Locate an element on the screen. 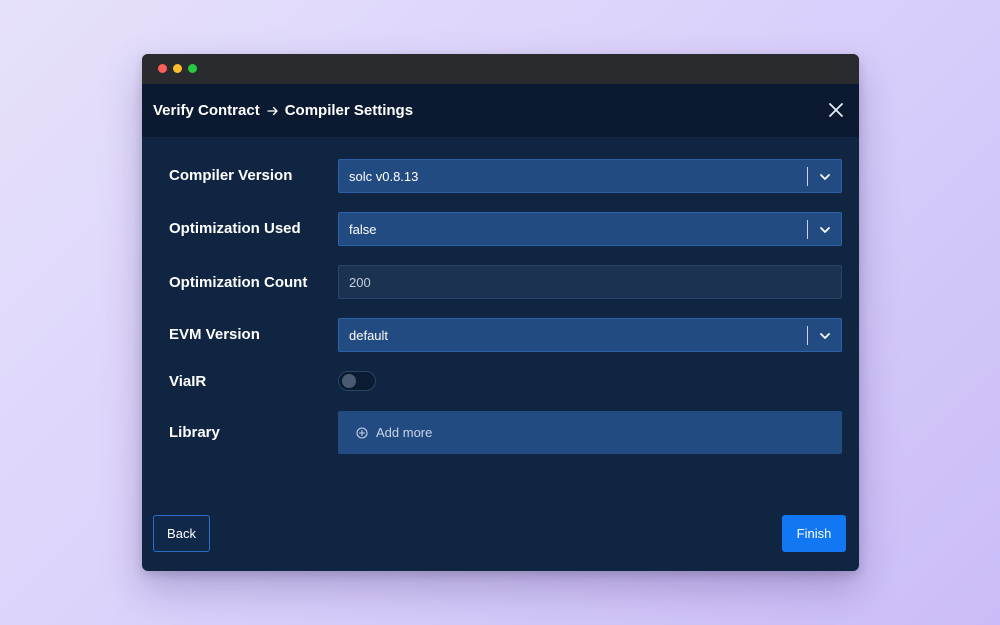  dialog-header: Verify Contract Compiler Settings is located at coordinates (500, 110).